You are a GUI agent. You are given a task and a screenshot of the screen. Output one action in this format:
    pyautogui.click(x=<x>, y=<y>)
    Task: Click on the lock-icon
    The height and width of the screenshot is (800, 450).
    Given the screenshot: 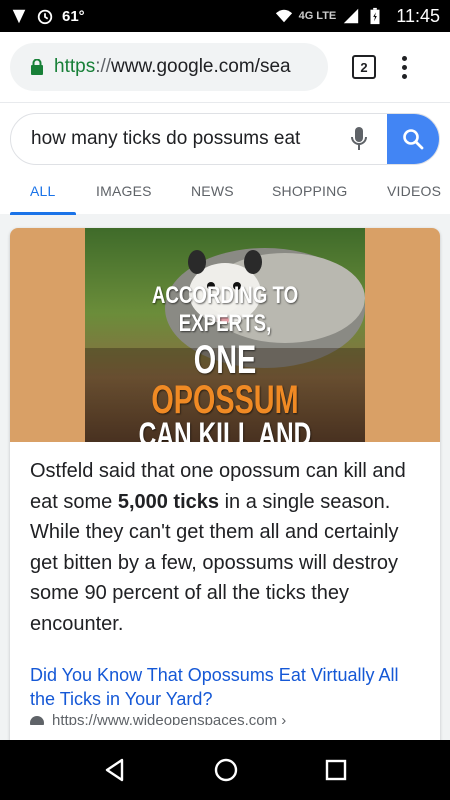 What is the action you would take?
    pyautogui.click(x=37, y=67)
    